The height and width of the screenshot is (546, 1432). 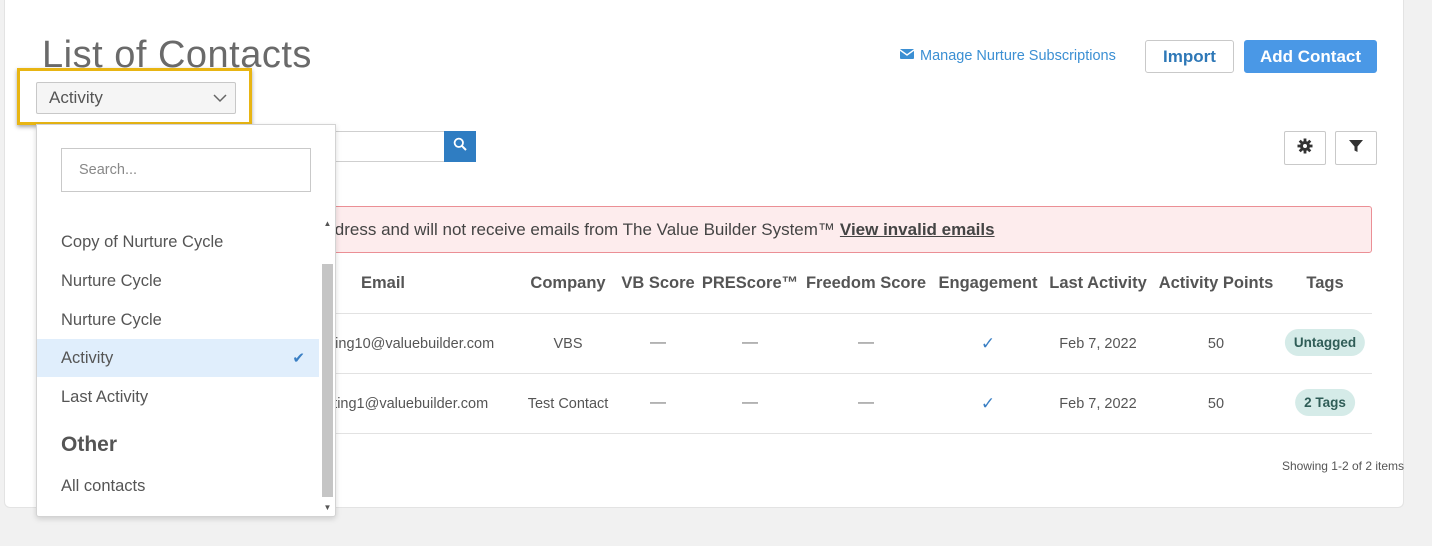 What do you see at coordinates (178, 358) in the screenshot?
I see `dropdown-item-activity: Activity ✔` at bounding box center [178, 358].